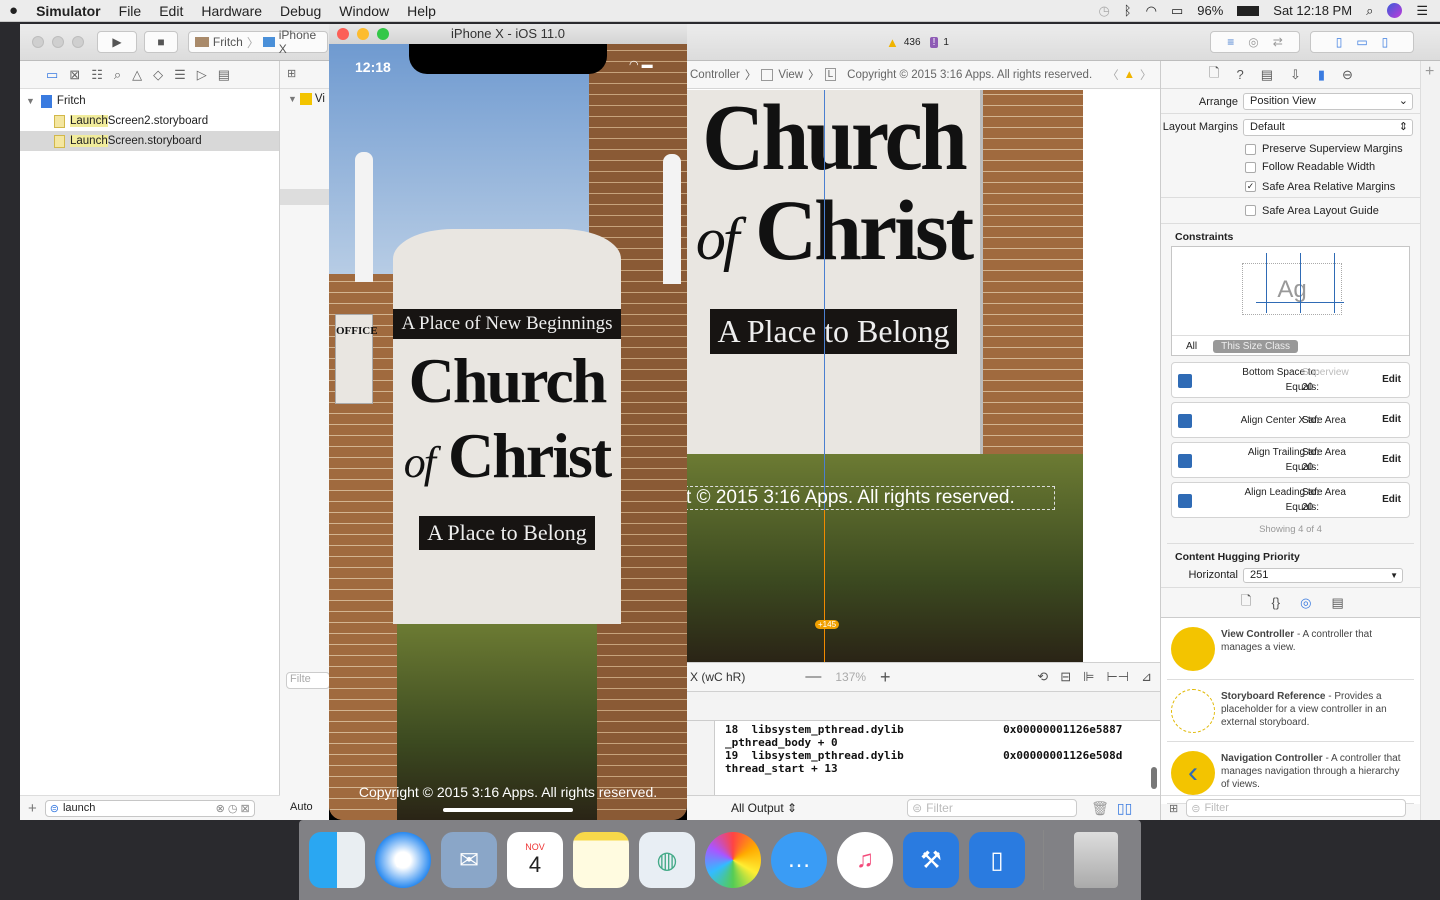 The height and width of the screenshot is (900, 1440). What do you see at coordinates (403, 860) in the screenshot?
I see `safari-icon: ➚` at bounding box center [403, 860].